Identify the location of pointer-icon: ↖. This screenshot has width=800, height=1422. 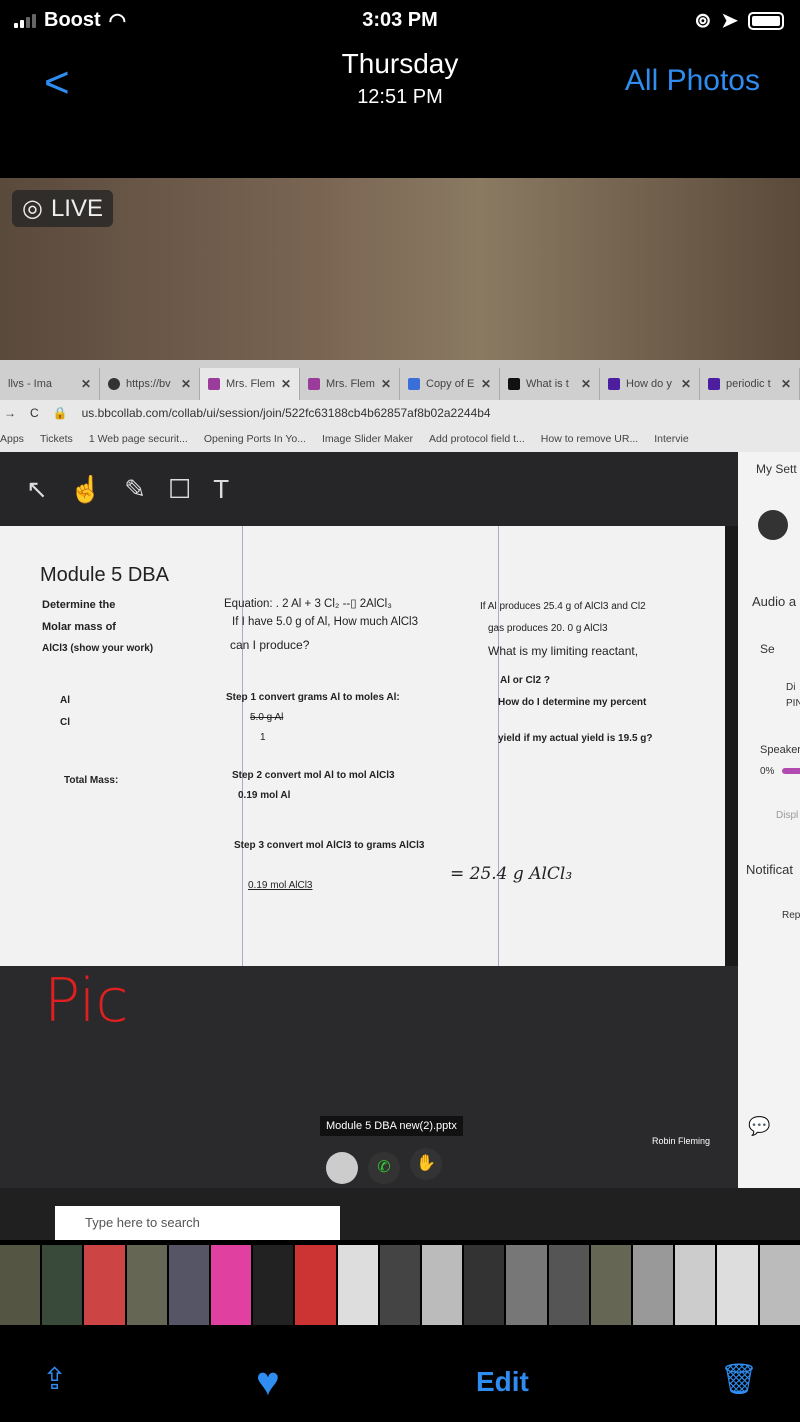
(37, 489).